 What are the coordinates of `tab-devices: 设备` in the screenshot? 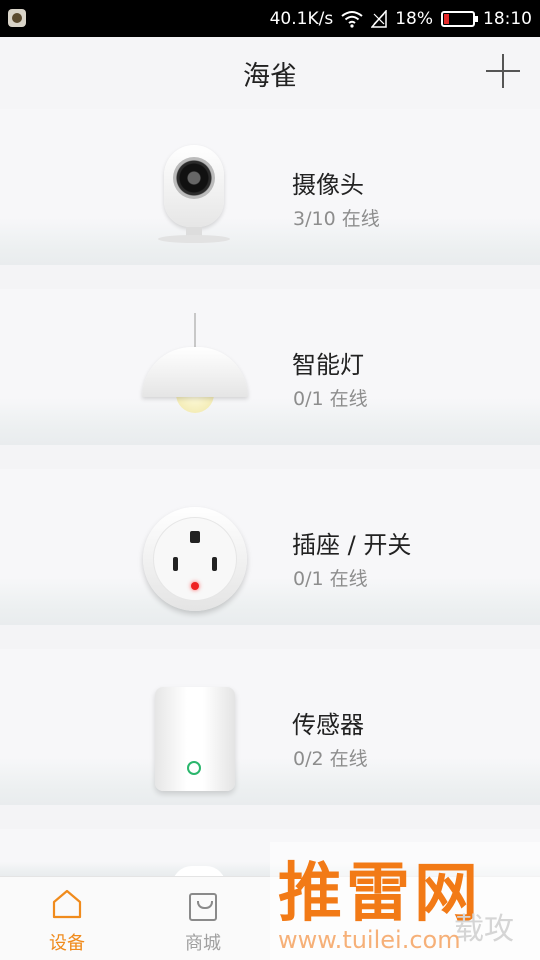 It's located at (67, 922).